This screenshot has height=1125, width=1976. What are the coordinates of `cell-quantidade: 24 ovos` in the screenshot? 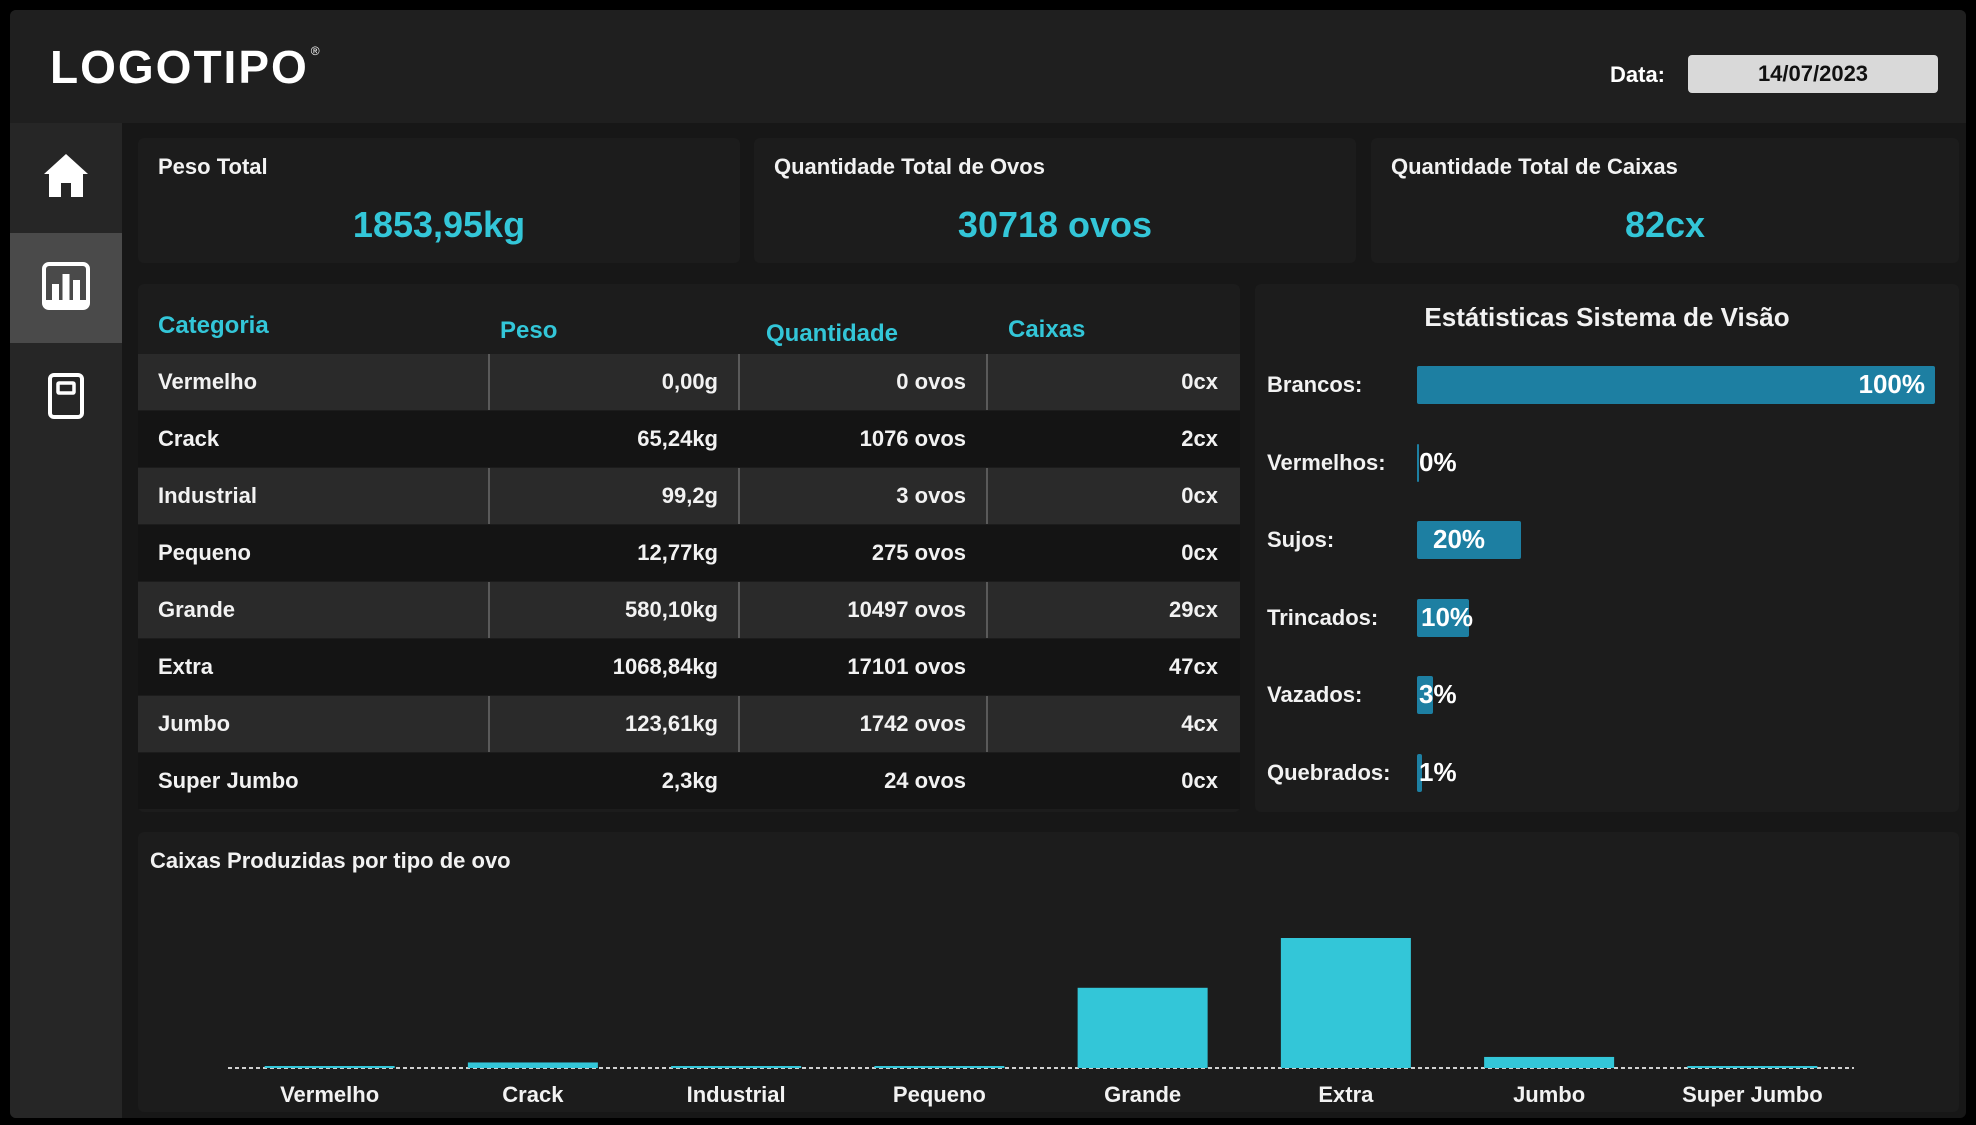 It's located at (925, 780).